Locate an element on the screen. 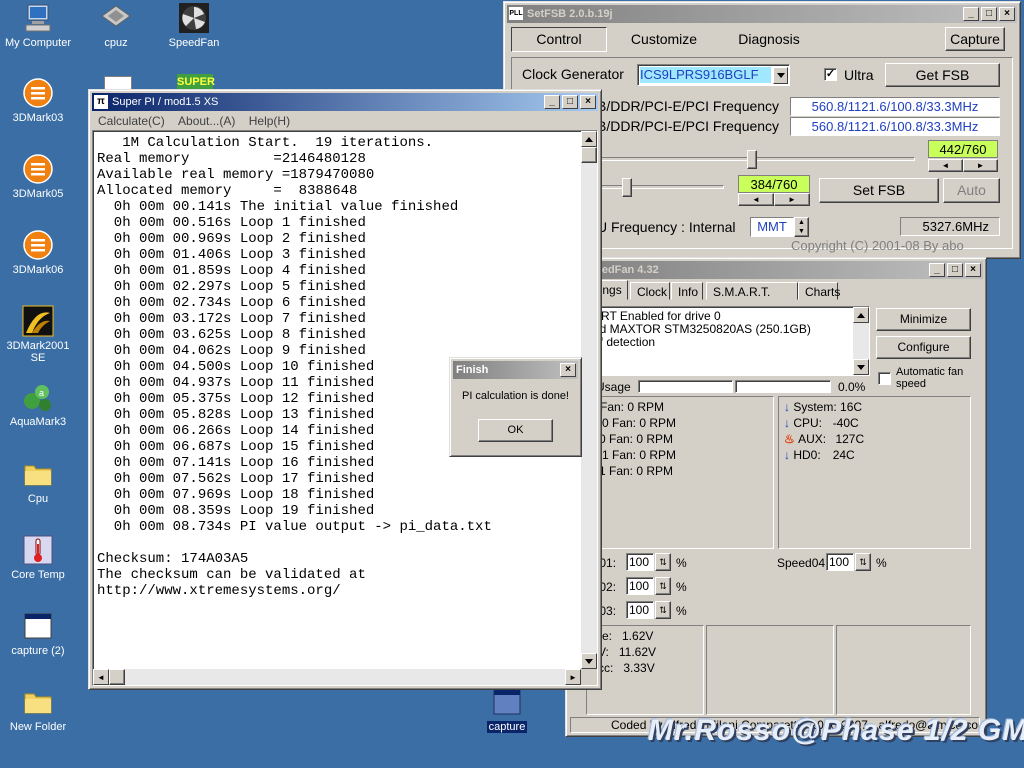 Image resolution: width=1024 pixels, height=768 pixels. menu-about: About...(A) is located at coordinates (206, 121).